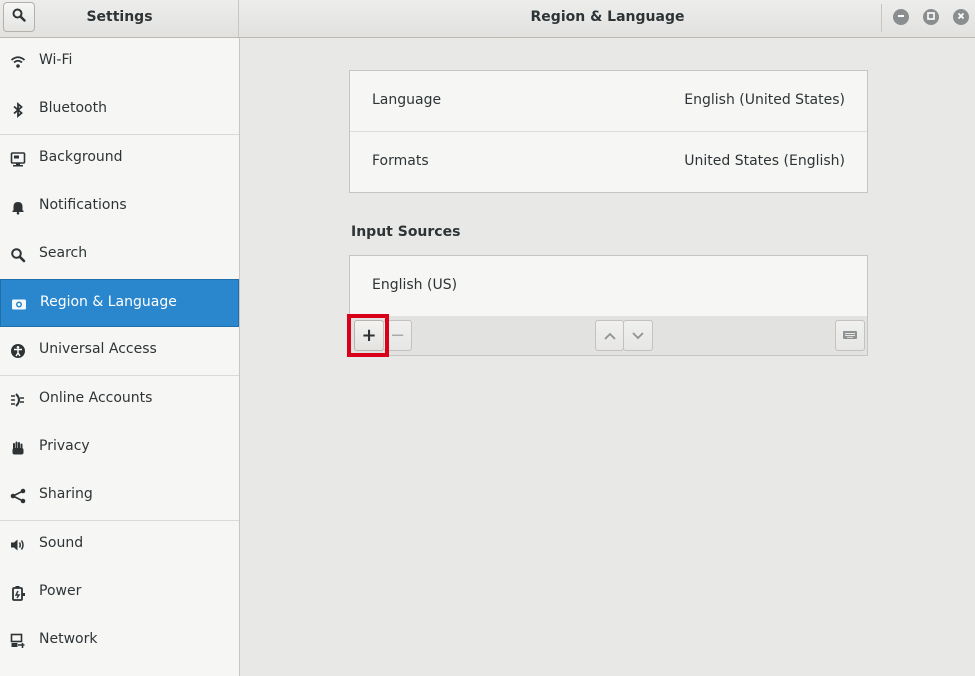 The width and height of the screenshot is (975, 676). What do you see at coordinates (608, 101) in the screenshot?
I see `language-row: Language English (United States)` at bounding box center [608, 101].